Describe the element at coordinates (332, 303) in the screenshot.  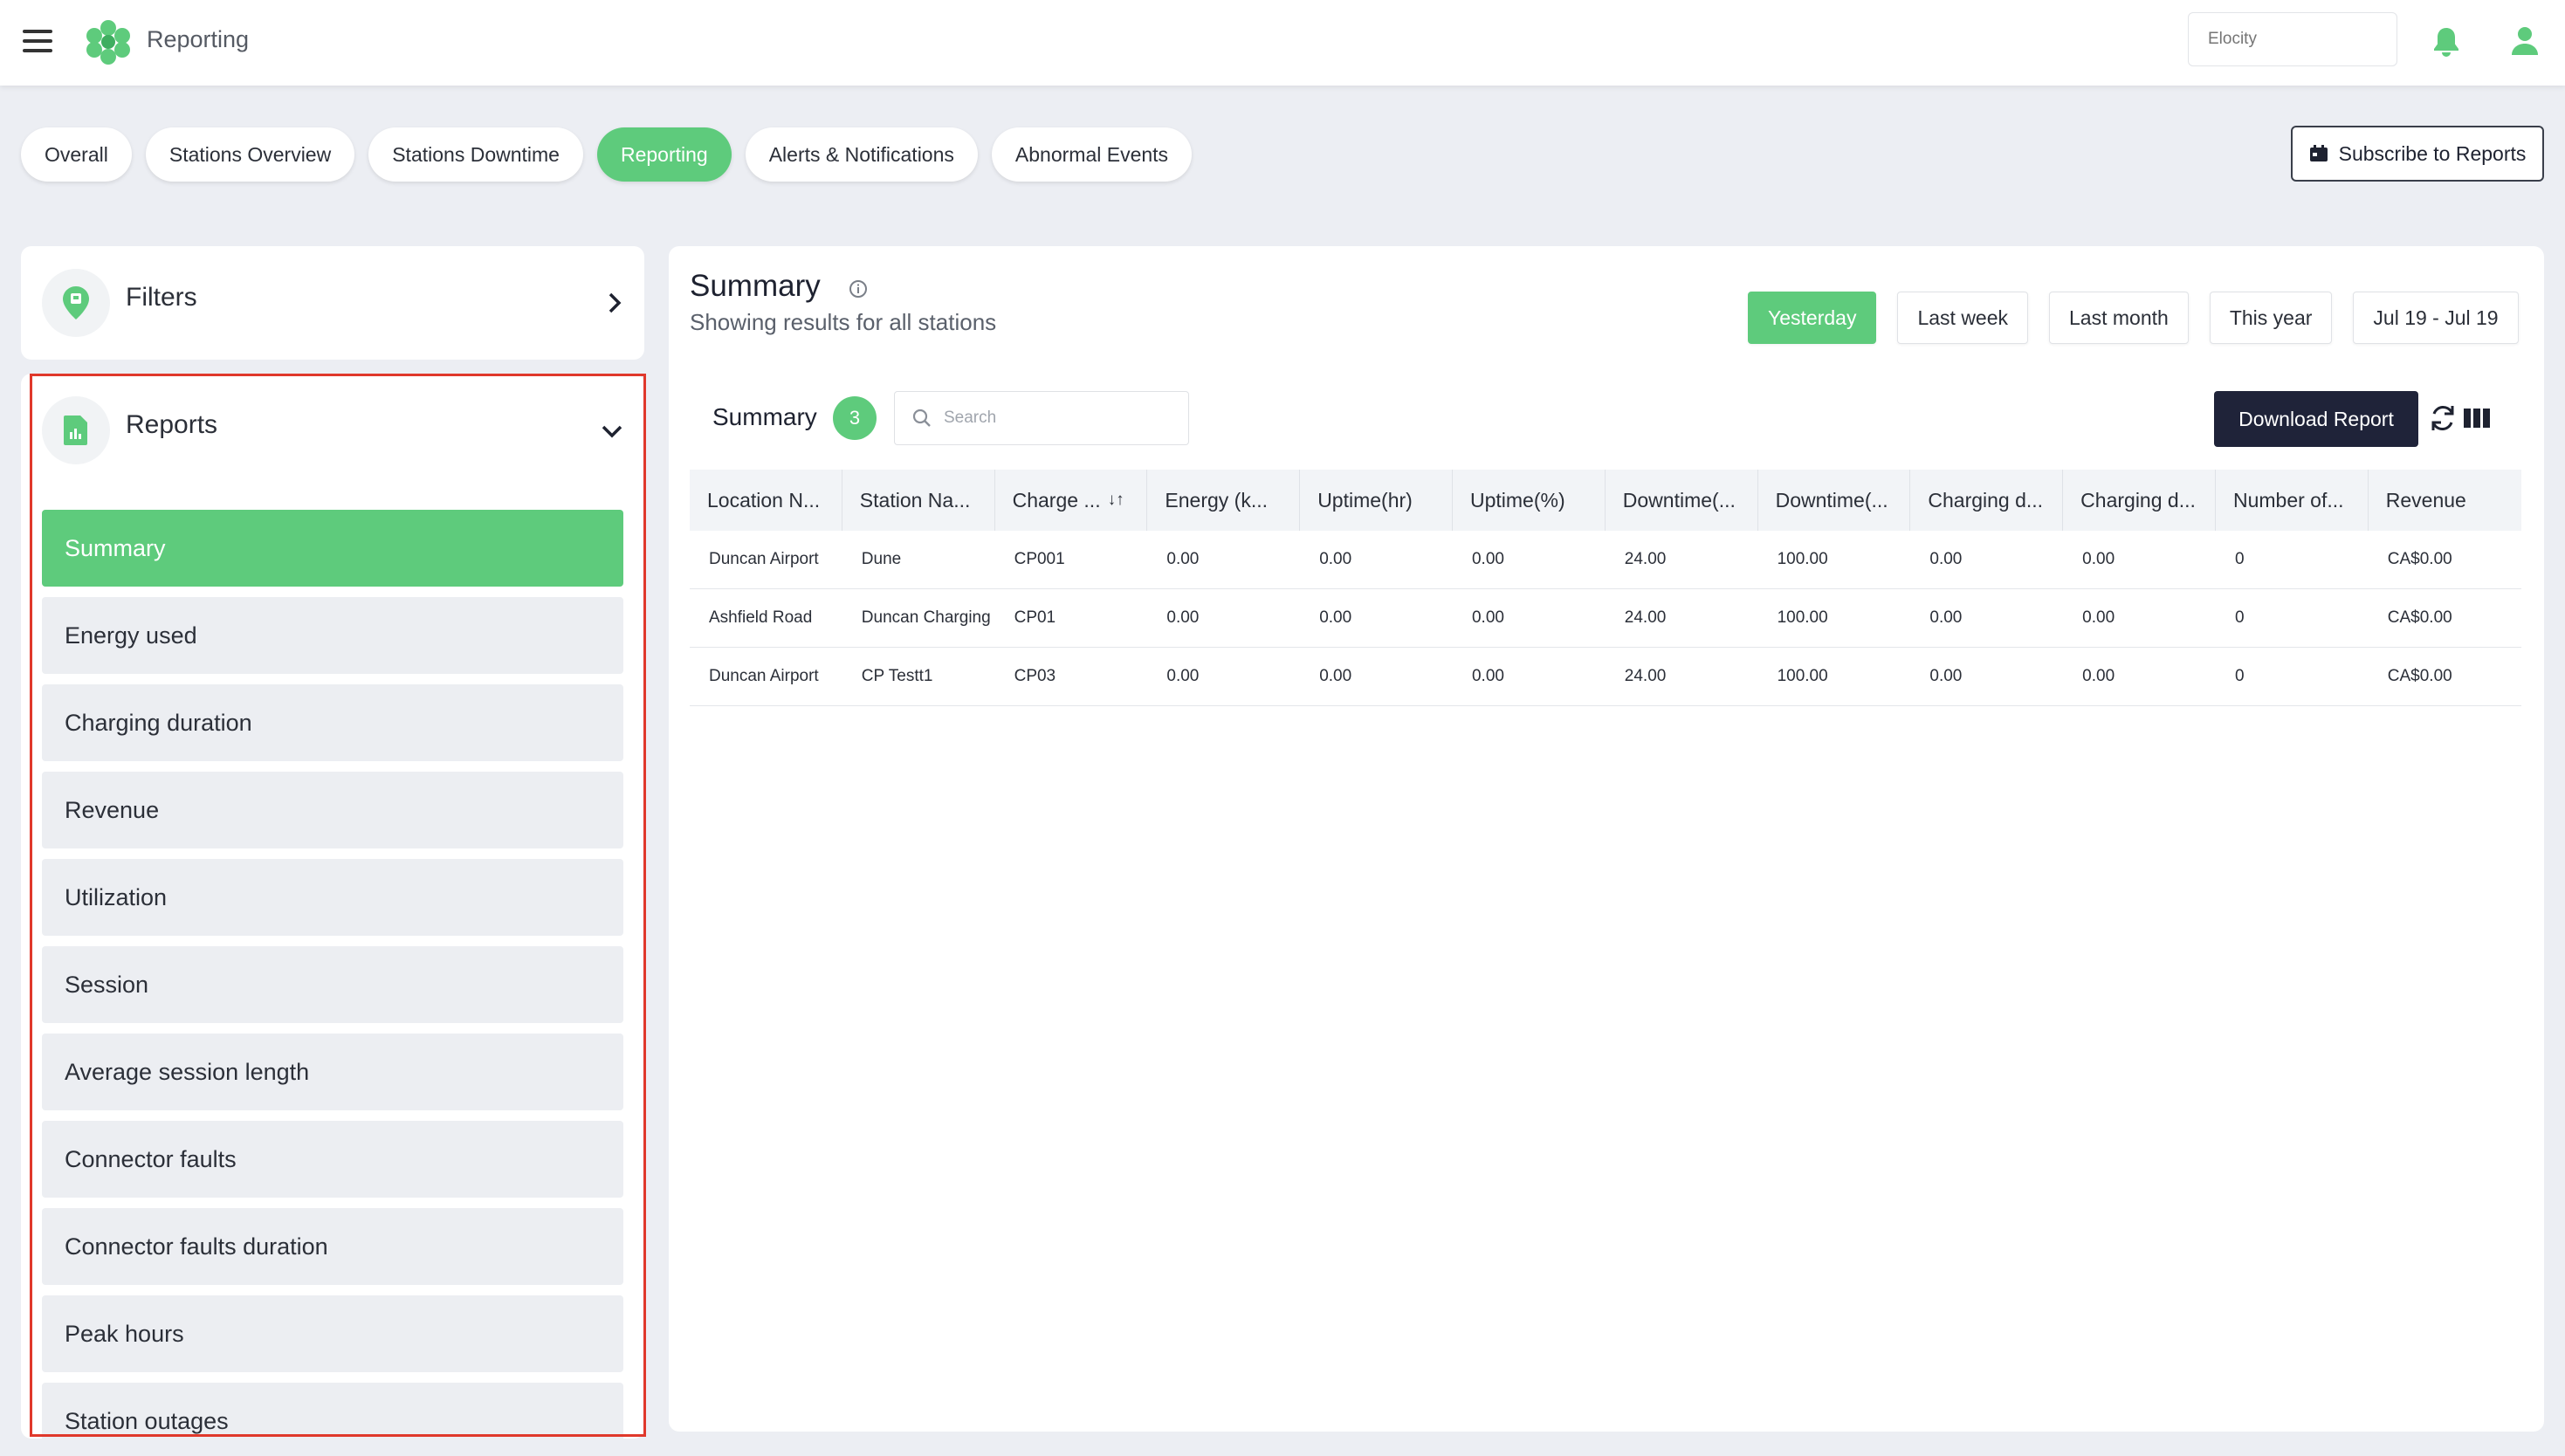
I see `filters-panel: Filters` at that location.